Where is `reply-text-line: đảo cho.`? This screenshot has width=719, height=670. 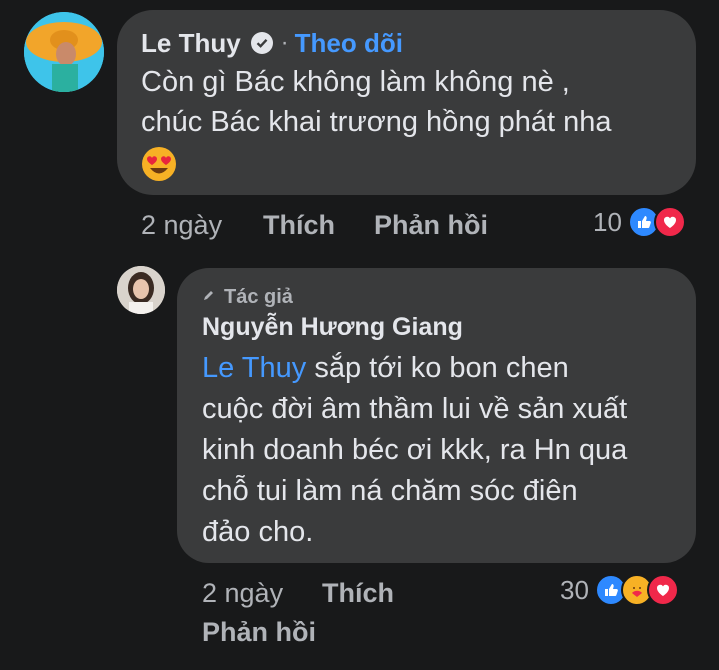 reply-text-line: đảo cho. is located at coordinates (258, 532).